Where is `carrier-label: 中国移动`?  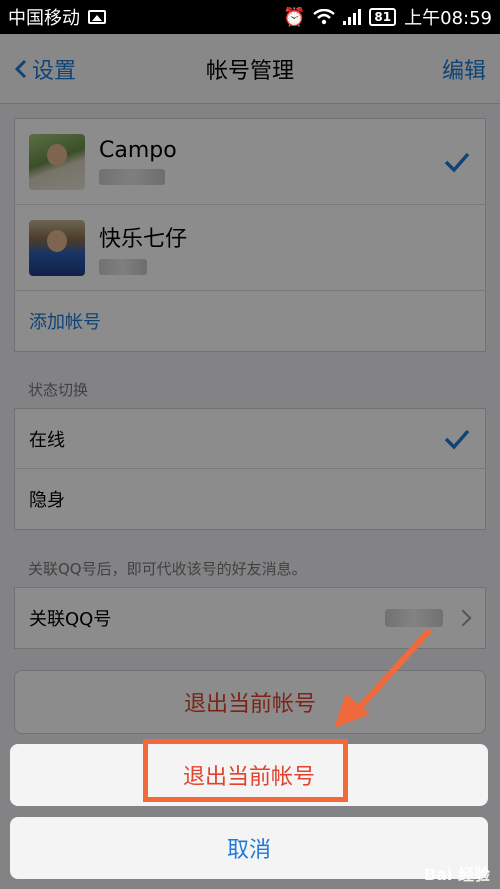 carrier-label: 中国移动 is located at coordinates (44, 18).